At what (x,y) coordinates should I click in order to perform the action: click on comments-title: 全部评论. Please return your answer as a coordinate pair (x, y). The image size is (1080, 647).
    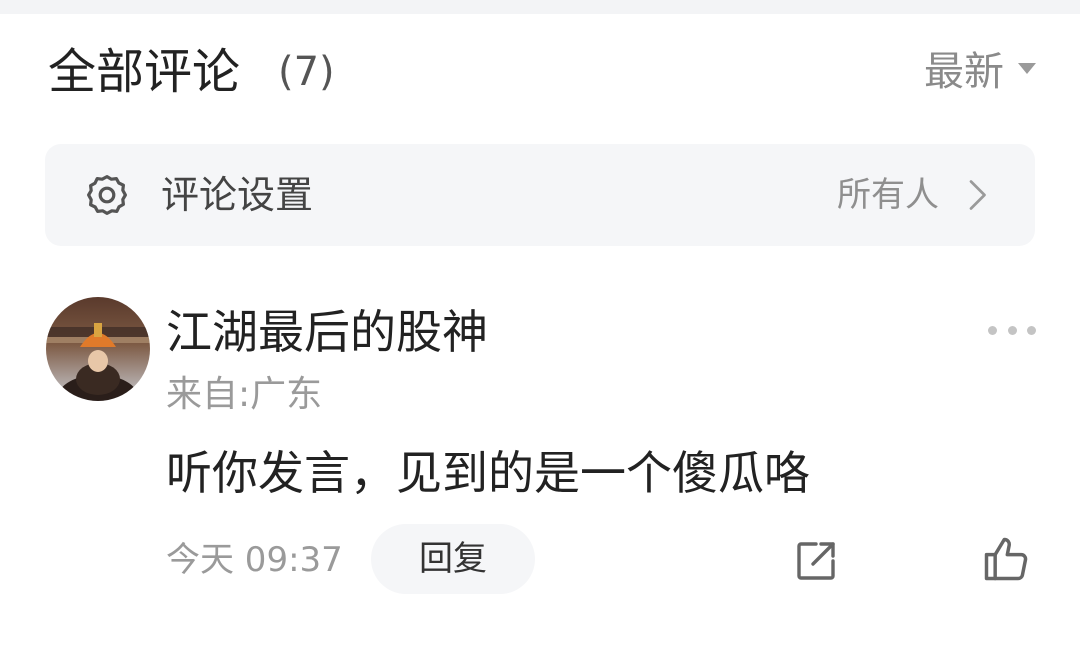
    Looking at the image, I should click on (144, 72).